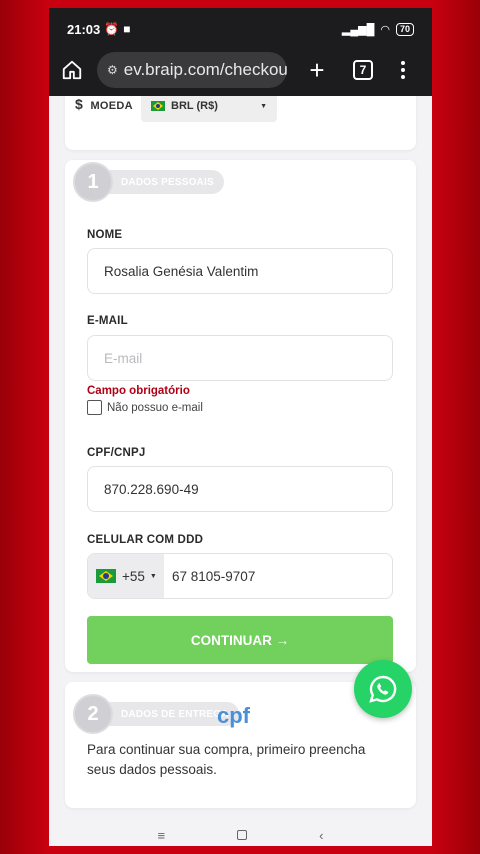 Image resolution: width=480 pixels, height=854 pixels. What do you see at coordinates (162, 835) in the screenshot?
I see `recents-icon: ≡` at bounding box center [162, 835].